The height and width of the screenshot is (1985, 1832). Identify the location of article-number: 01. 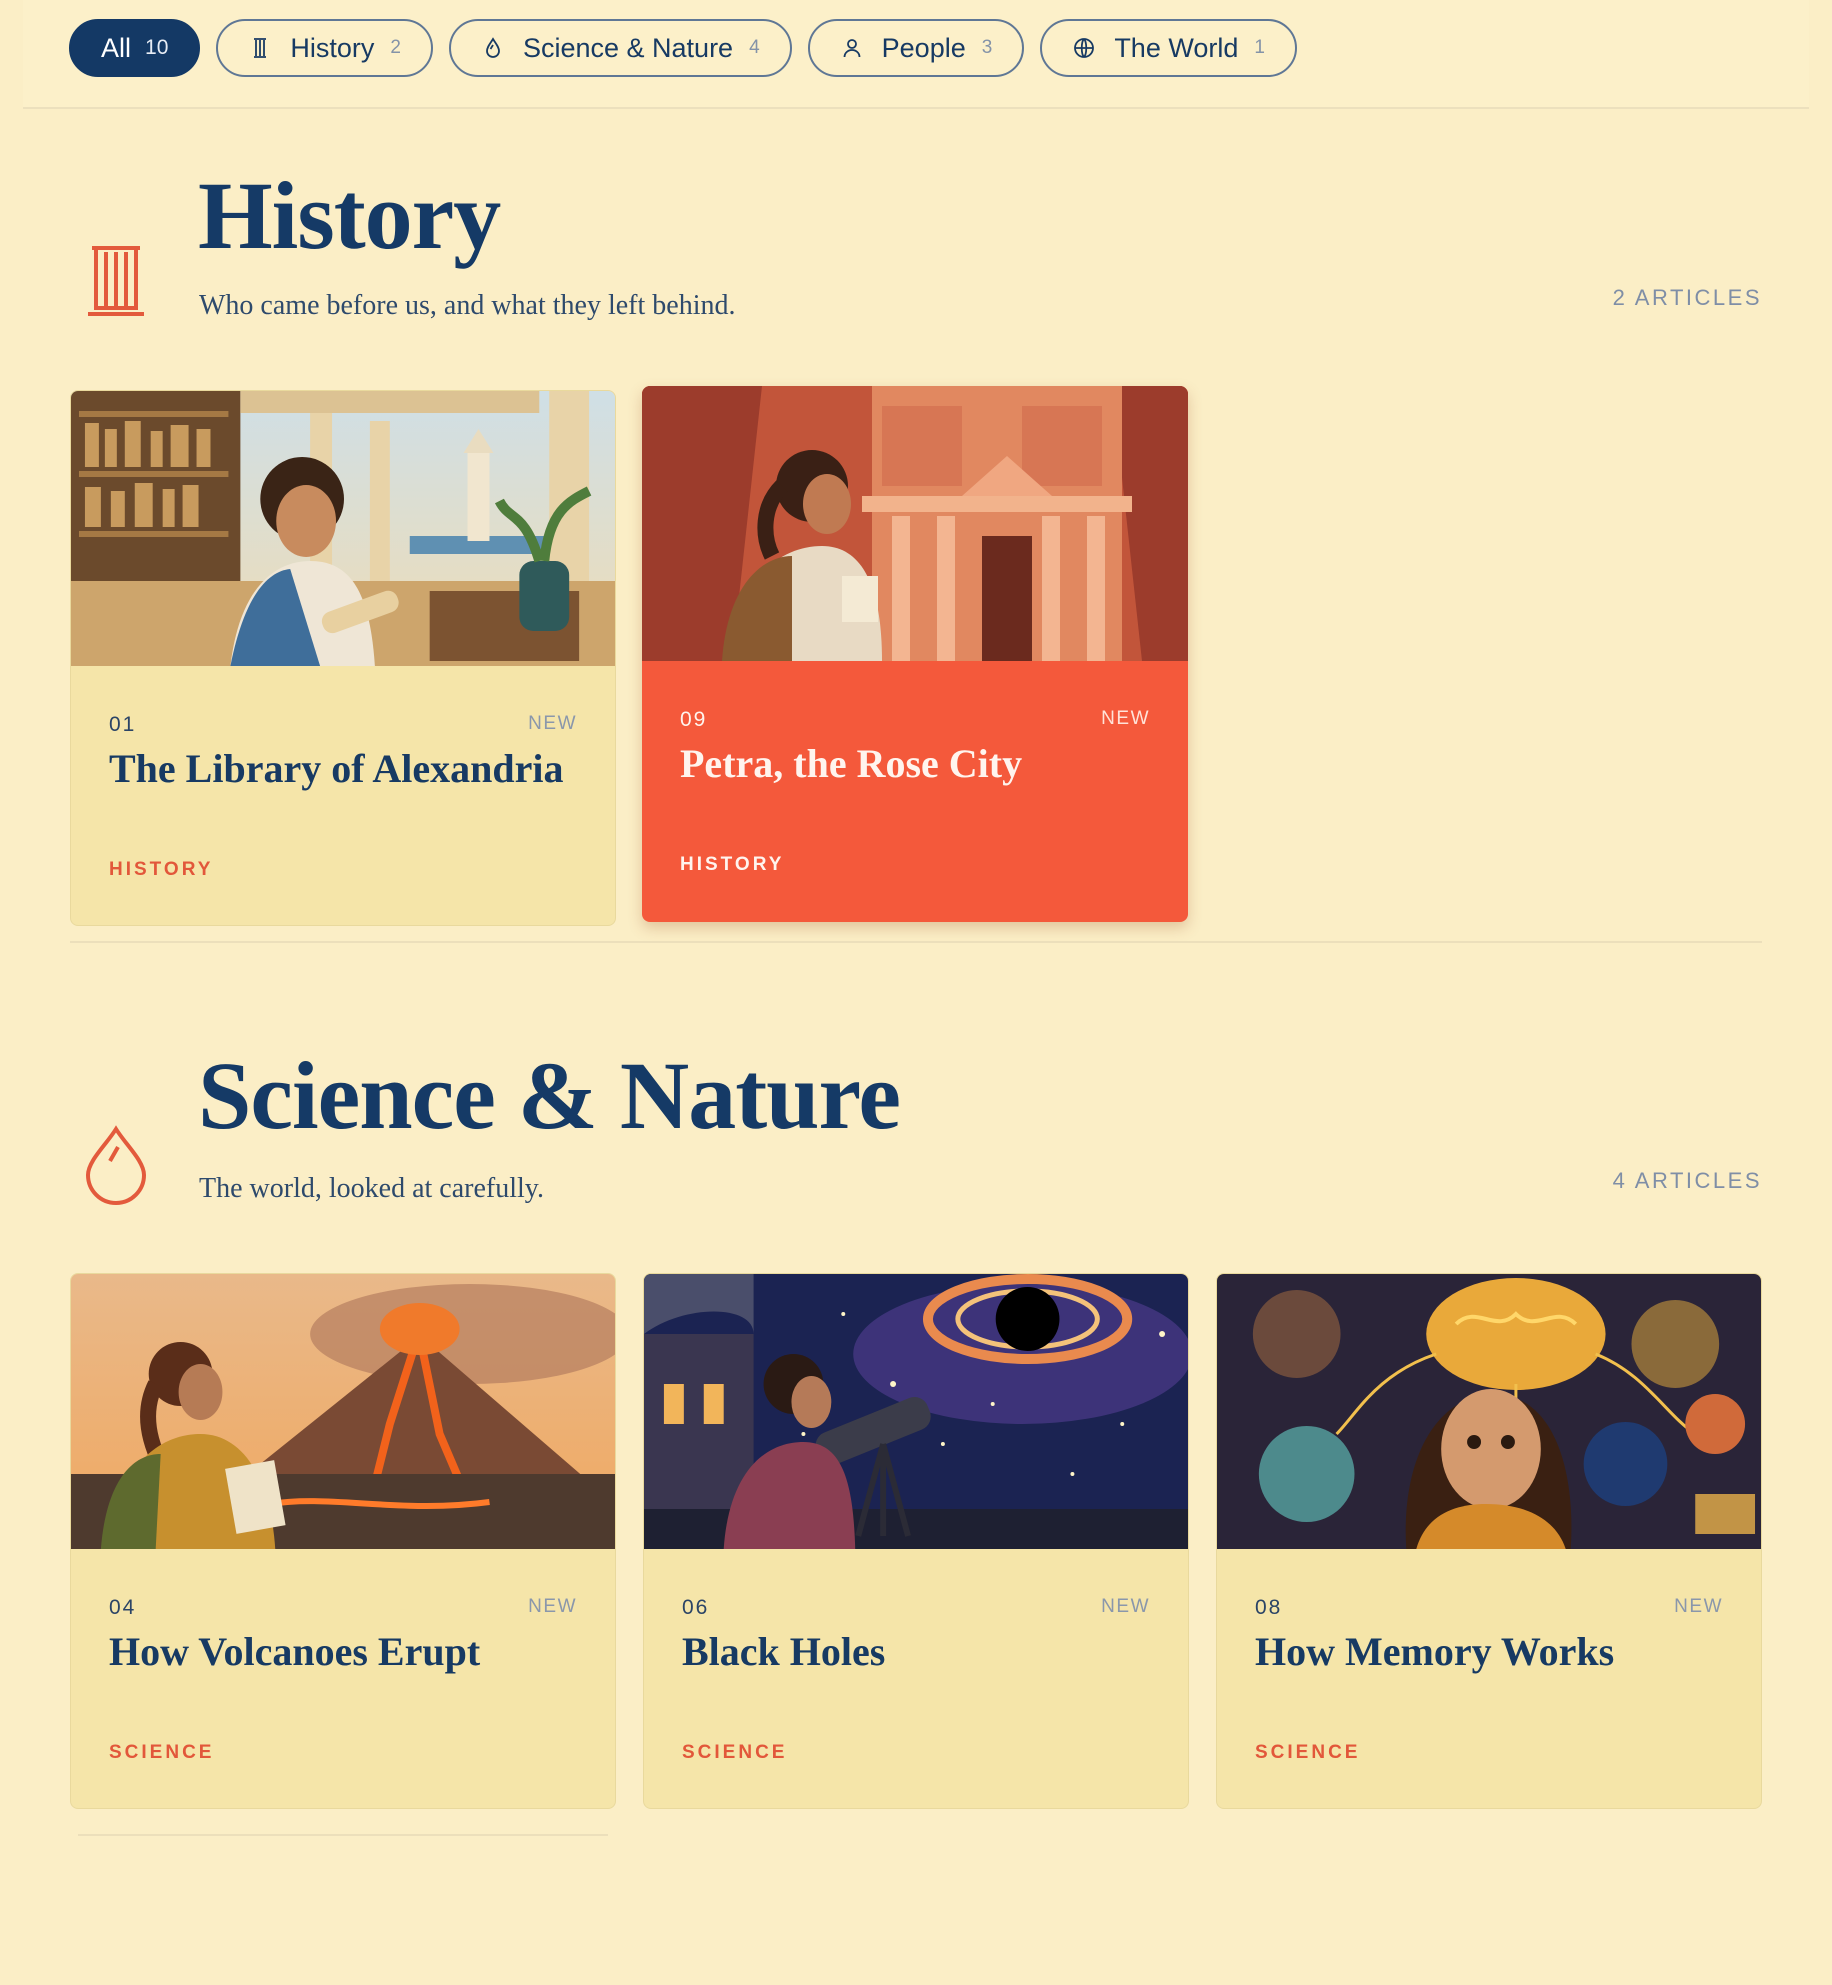
(123, 724).